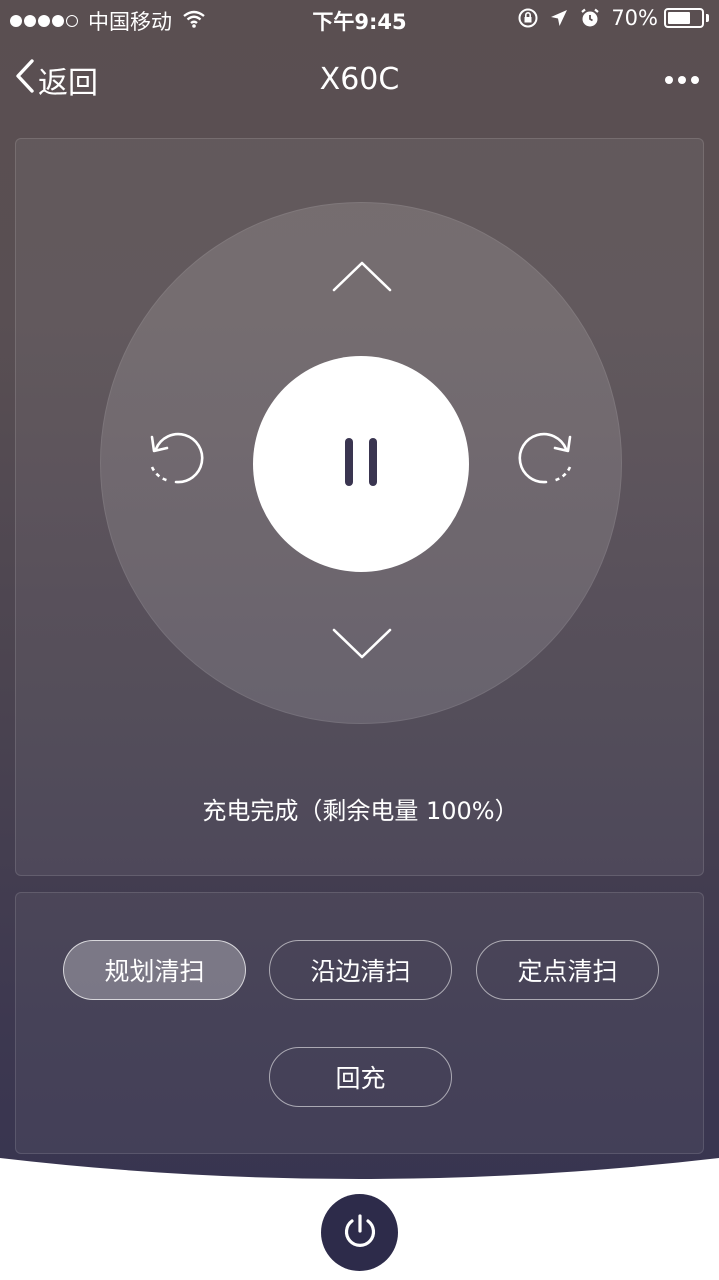 The width and height of the screenshot is (719, 1280). What do you see at coordinates (679, 80) in the screenshot?
I see `more-icon` at bounding box center [679, 80].